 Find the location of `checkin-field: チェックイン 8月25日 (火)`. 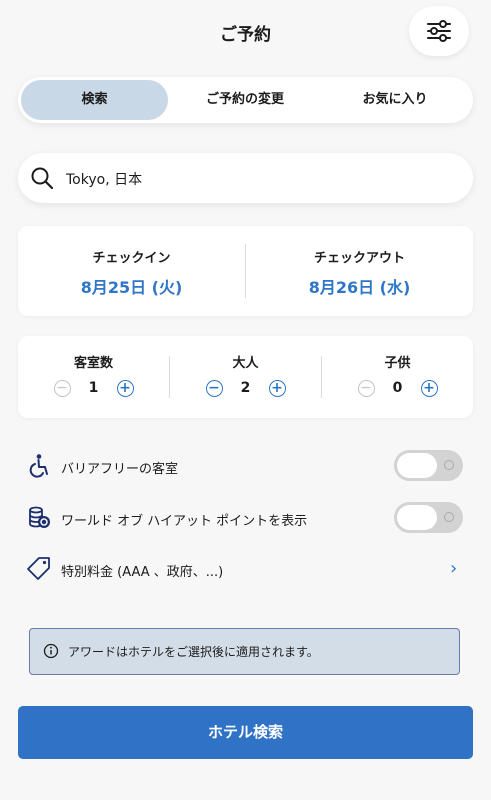

checkin-field: チェックイン 8月25日 (火) is located at coordinates (131, 271).